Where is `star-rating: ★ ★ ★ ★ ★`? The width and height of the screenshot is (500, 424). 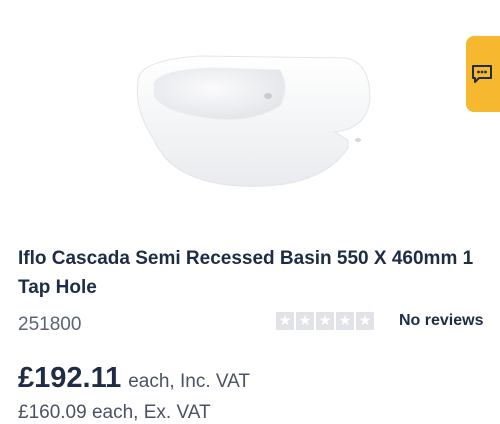 star-rating: ★ ★ ★ ★ ★ is located at coordinates (325, 321).